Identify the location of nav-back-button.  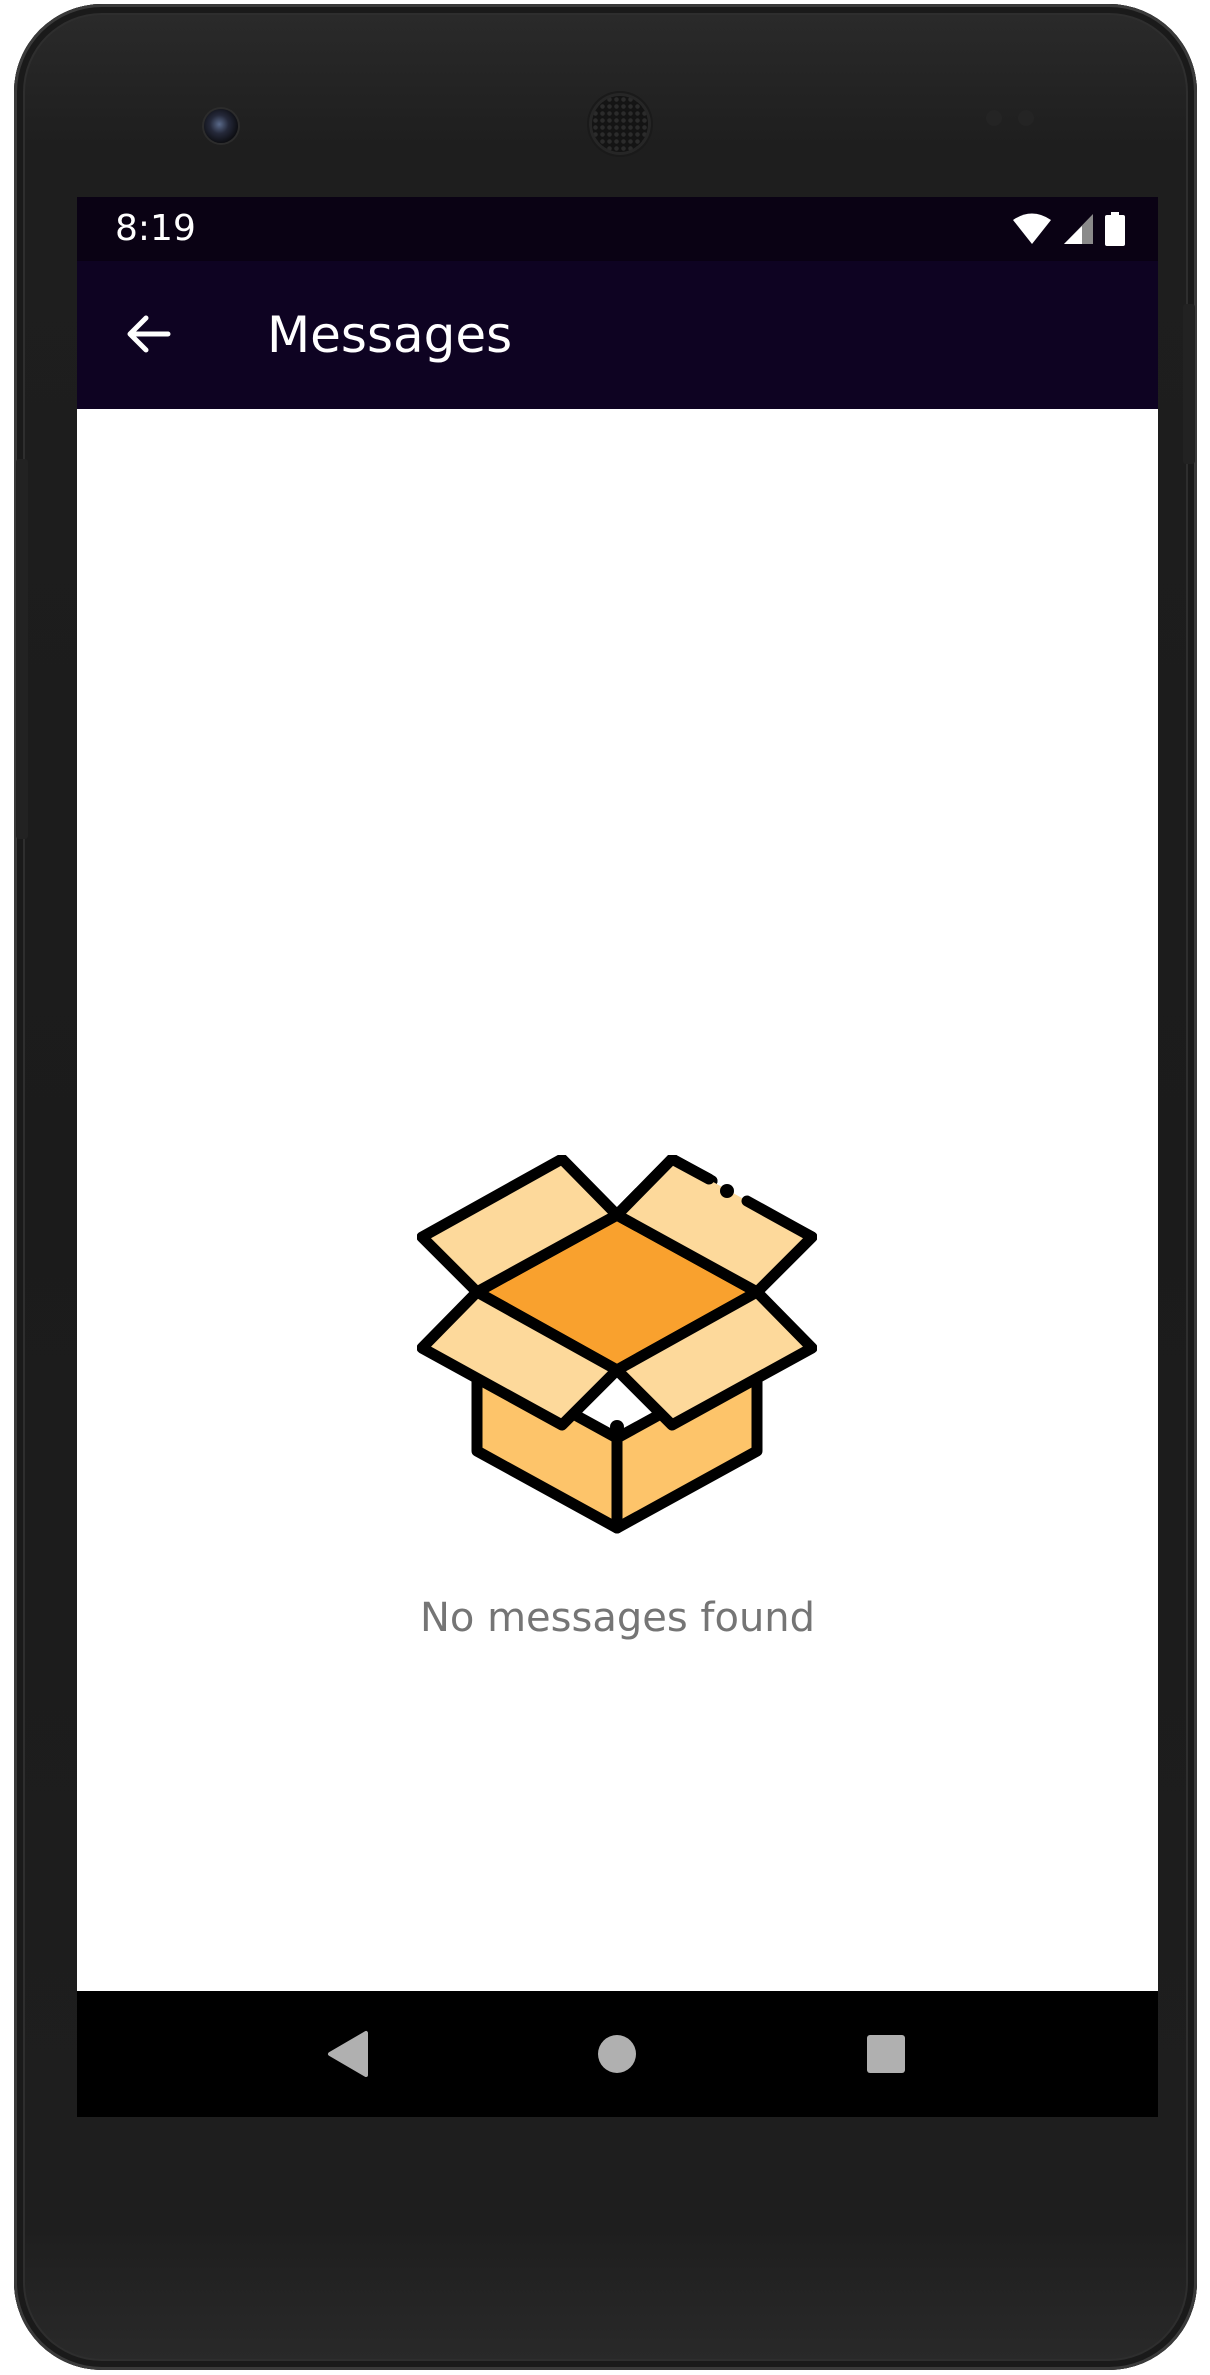
(348, 2054).